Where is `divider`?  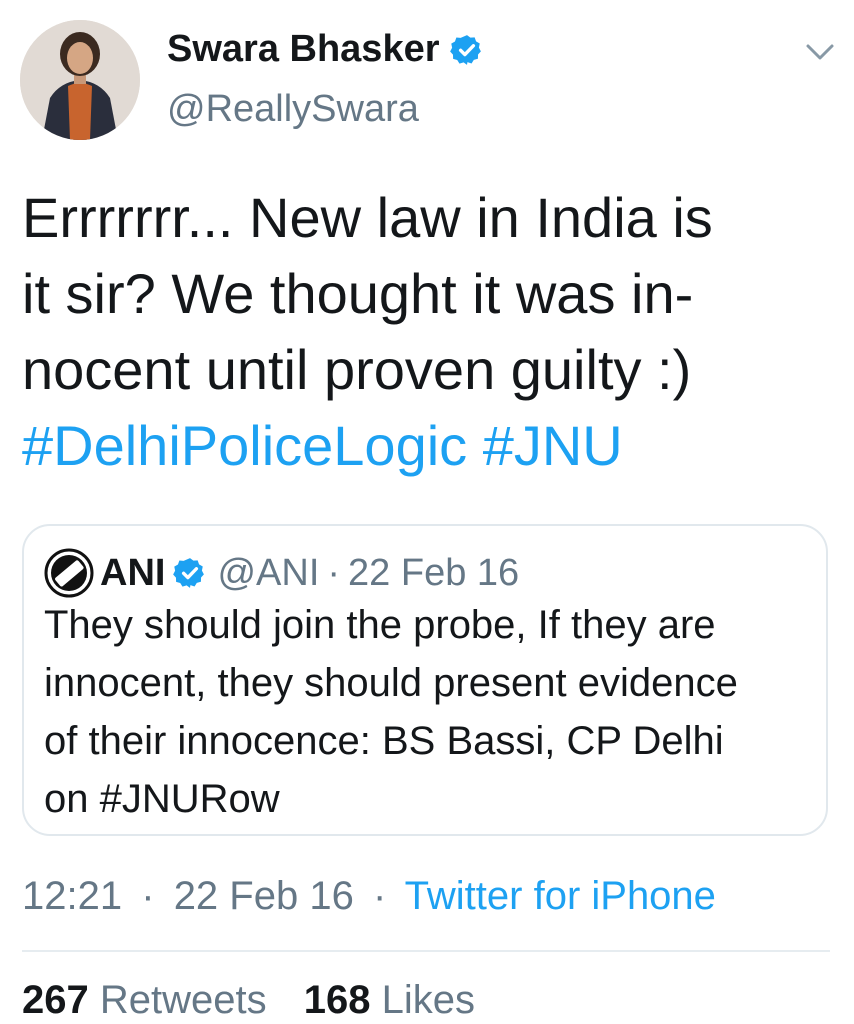
divider is located at coordinates (426, 951).